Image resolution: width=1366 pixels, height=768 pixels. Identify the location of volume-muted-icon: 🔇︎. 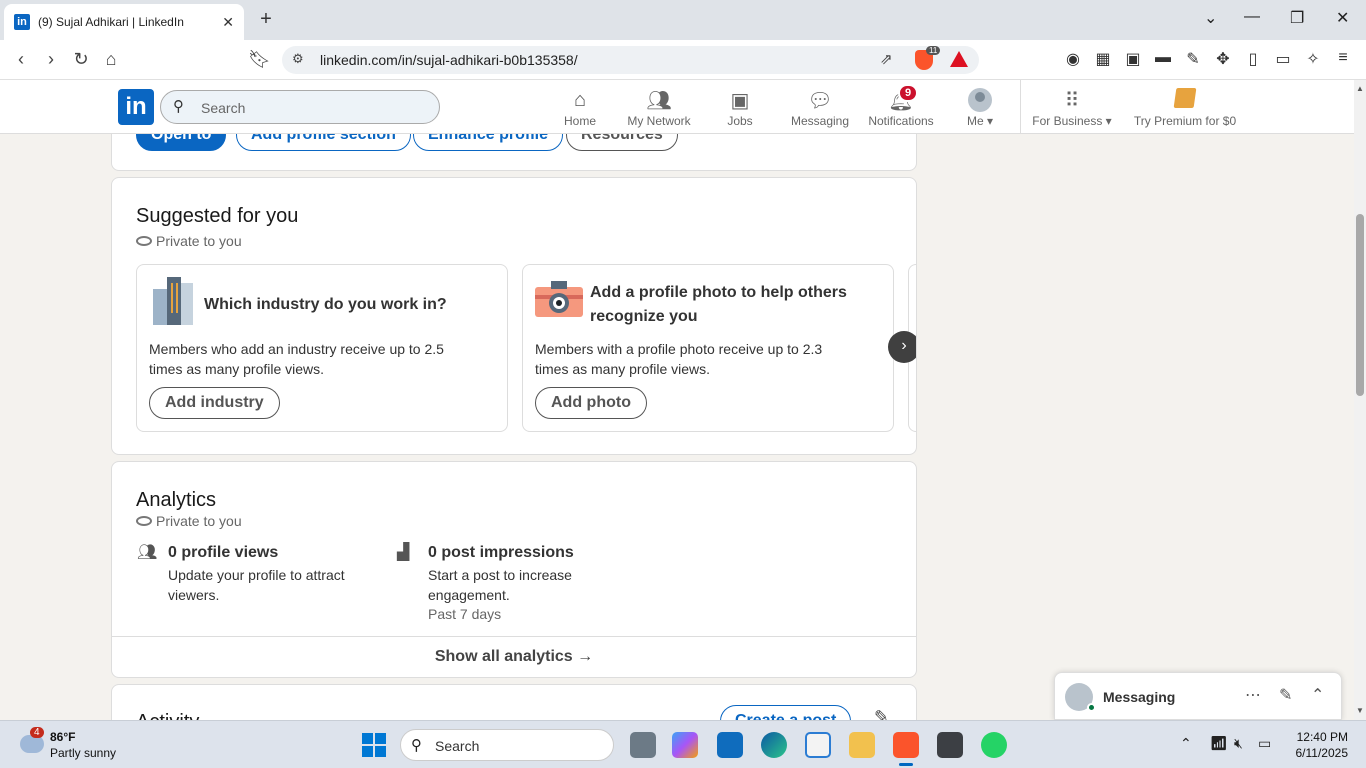
(1238, 743).